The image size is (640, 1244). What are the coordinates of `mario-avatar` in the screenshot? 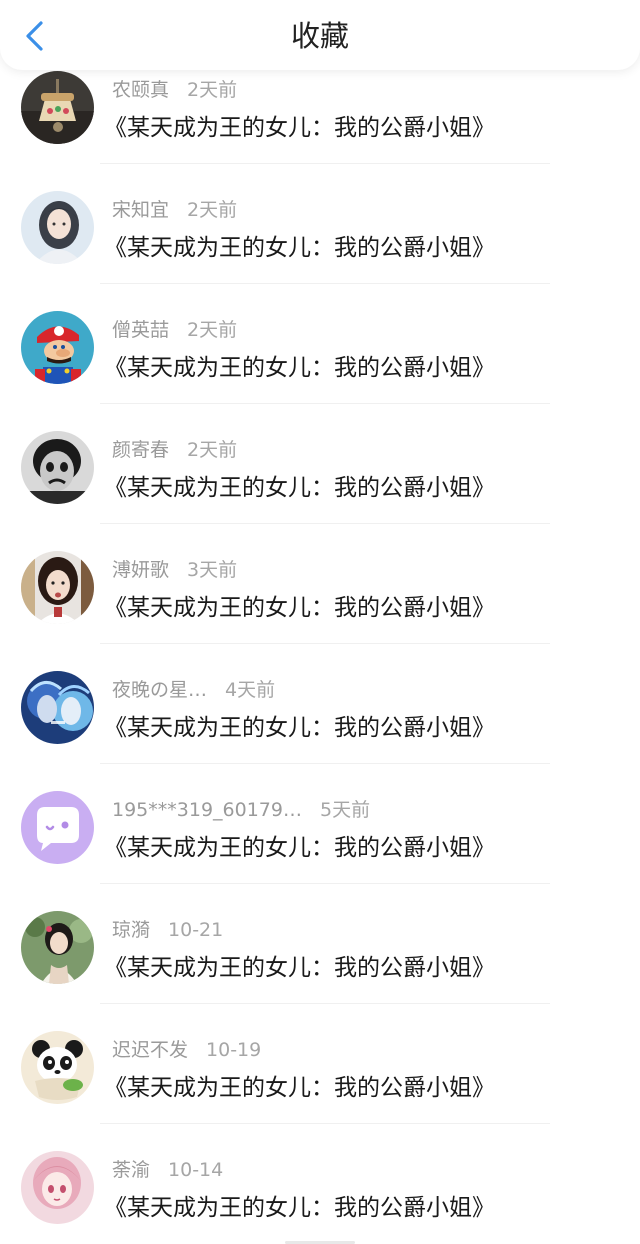 It's located at (57, 347).